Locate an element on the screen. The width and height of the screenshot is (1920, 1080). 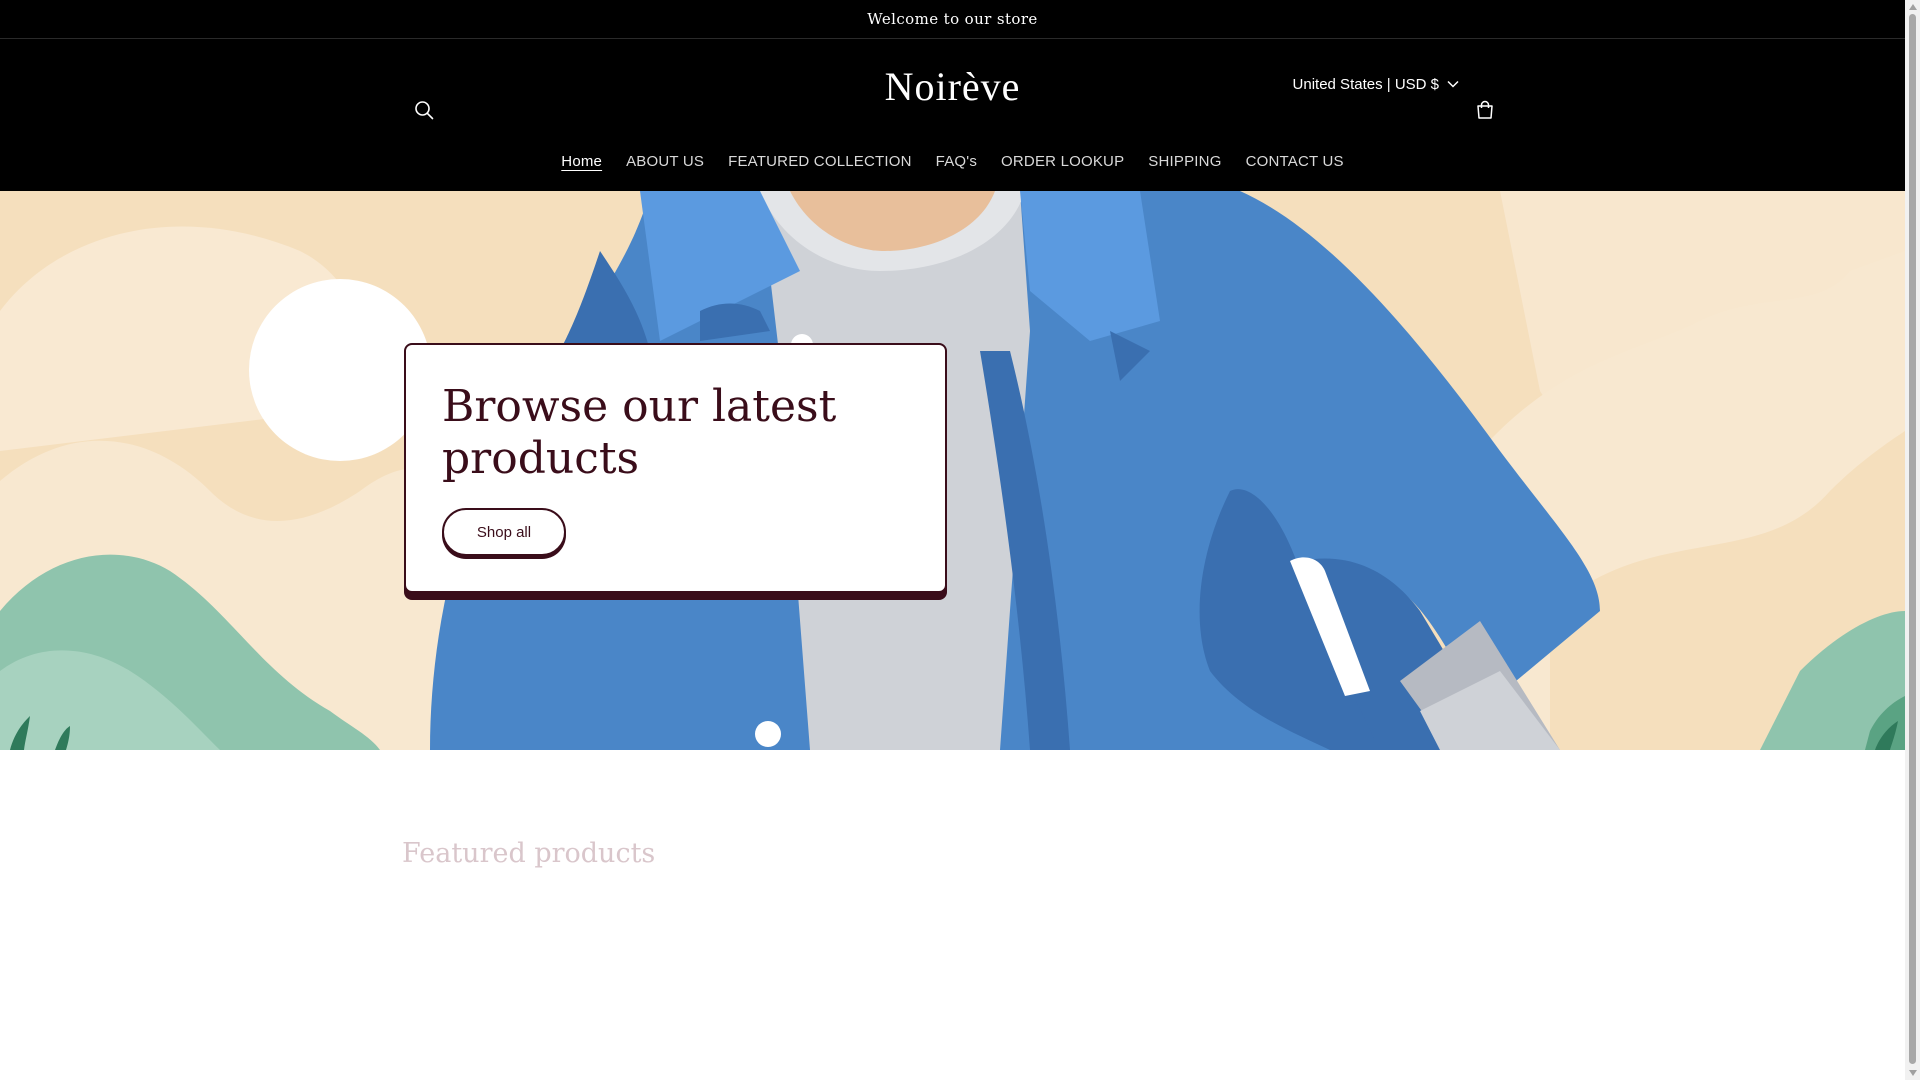
nav-item-faqs: FAQ's is located at coordinates (956, 161).